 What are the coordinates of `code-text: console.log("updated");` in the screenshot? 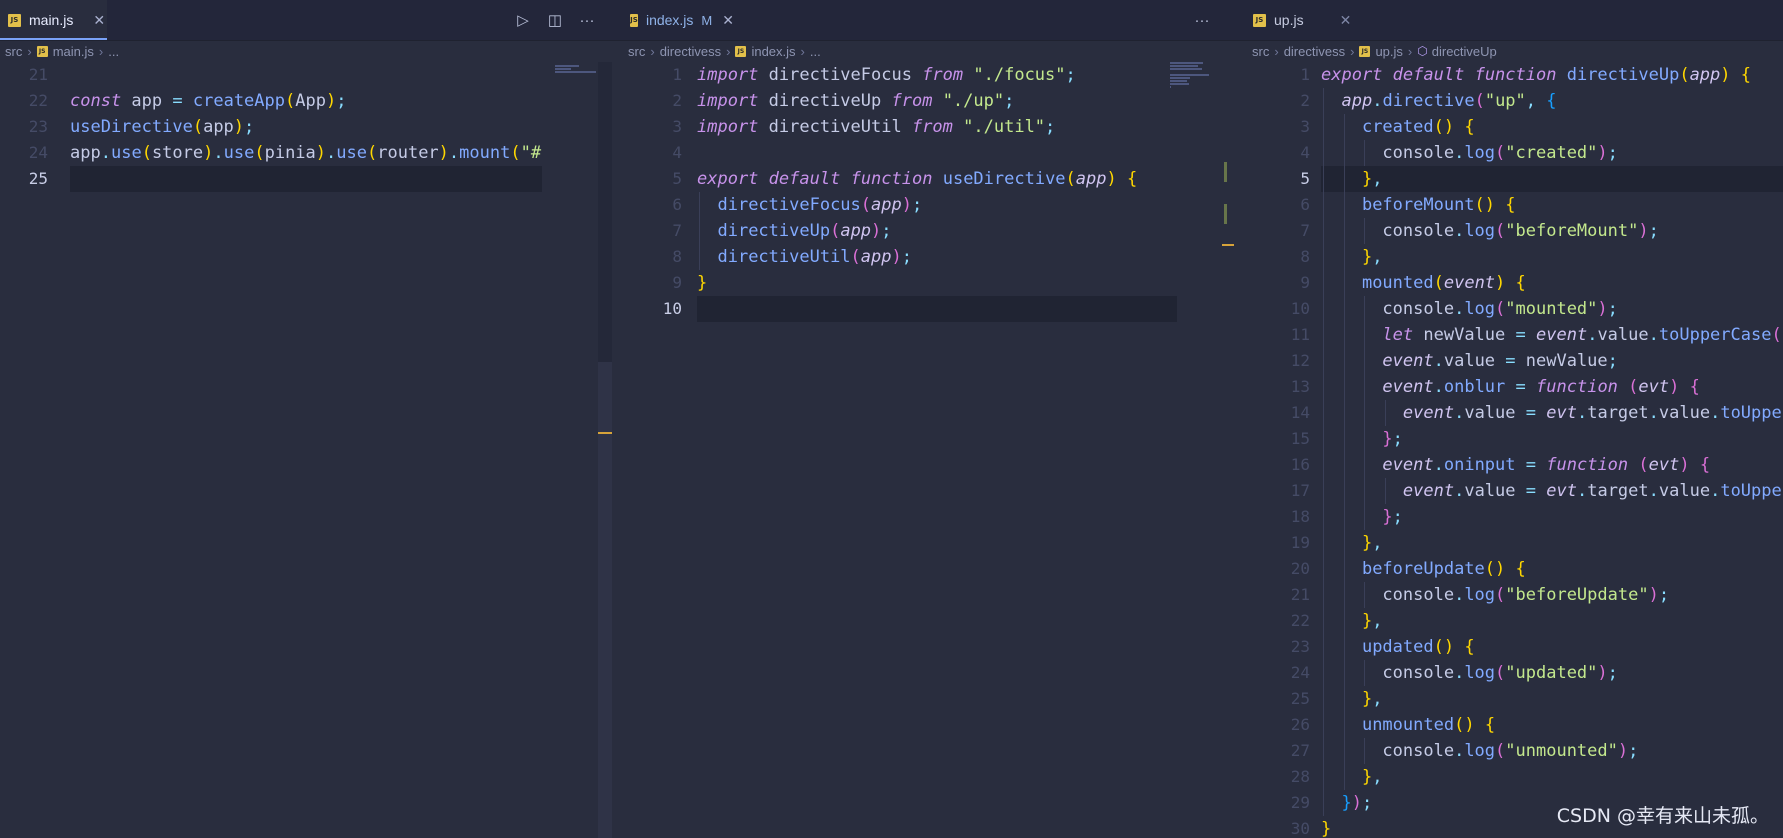 It's located at (1469, 673).